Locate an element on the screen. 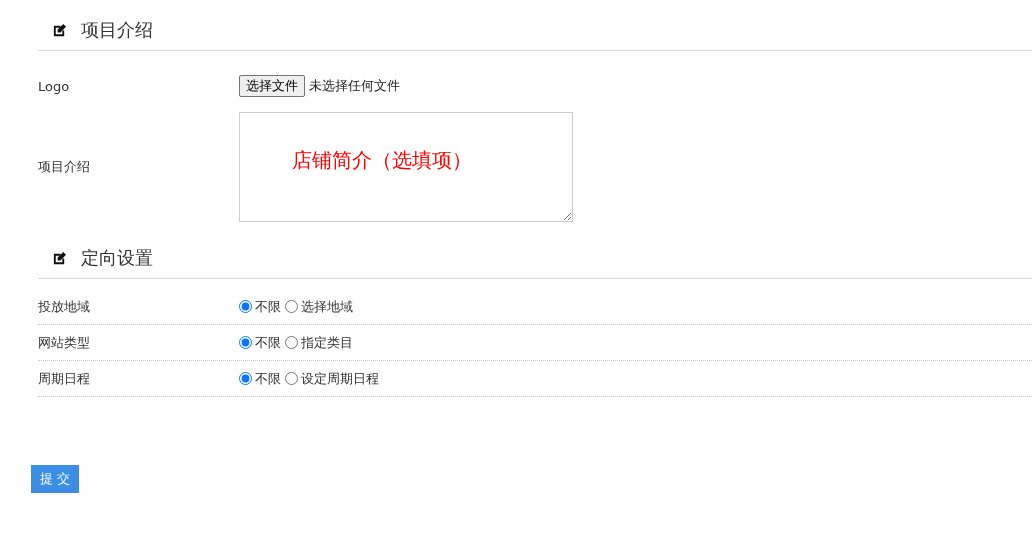 The width and height of the screenshot is (1032, 543). option-label: 指定类目 is located at coordinates (327, 342).